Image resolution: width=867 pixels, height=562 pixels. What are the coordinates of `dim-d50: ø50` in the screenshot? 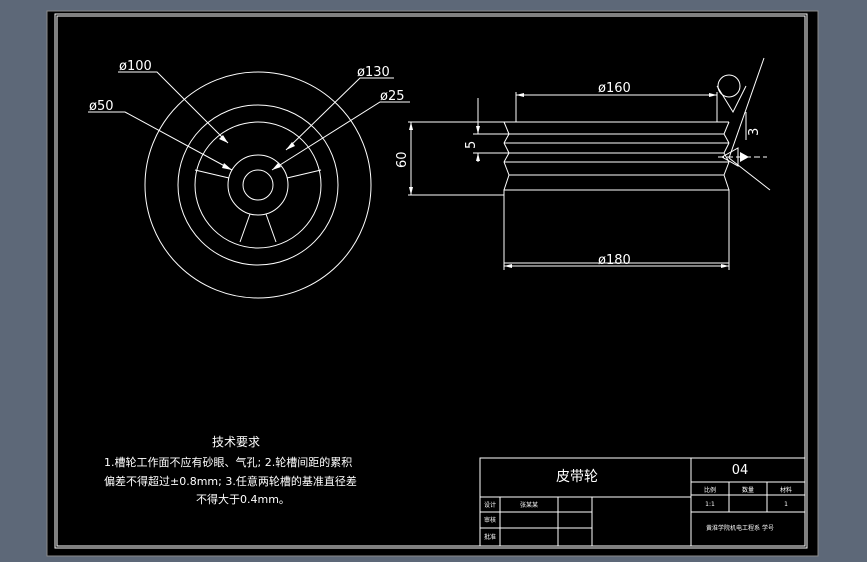 It's located at (101, 106).